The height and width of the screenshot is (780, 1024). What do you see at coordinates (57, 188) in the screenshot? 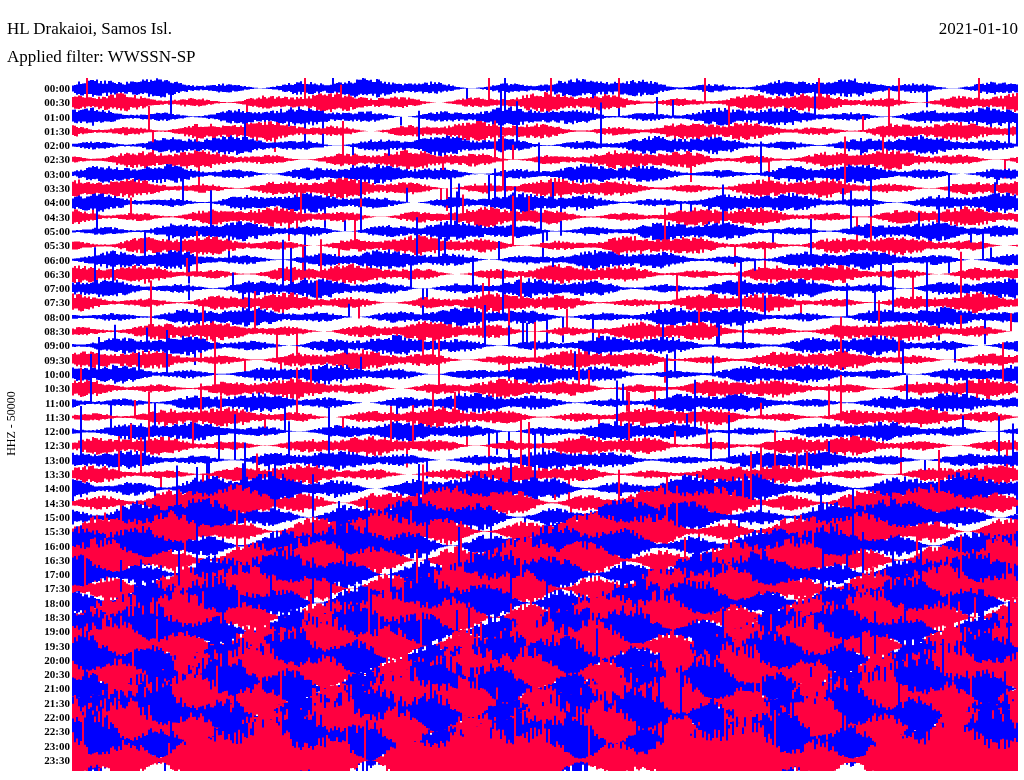
I see `time-label: 03:30` at bounding box center [57, 188].